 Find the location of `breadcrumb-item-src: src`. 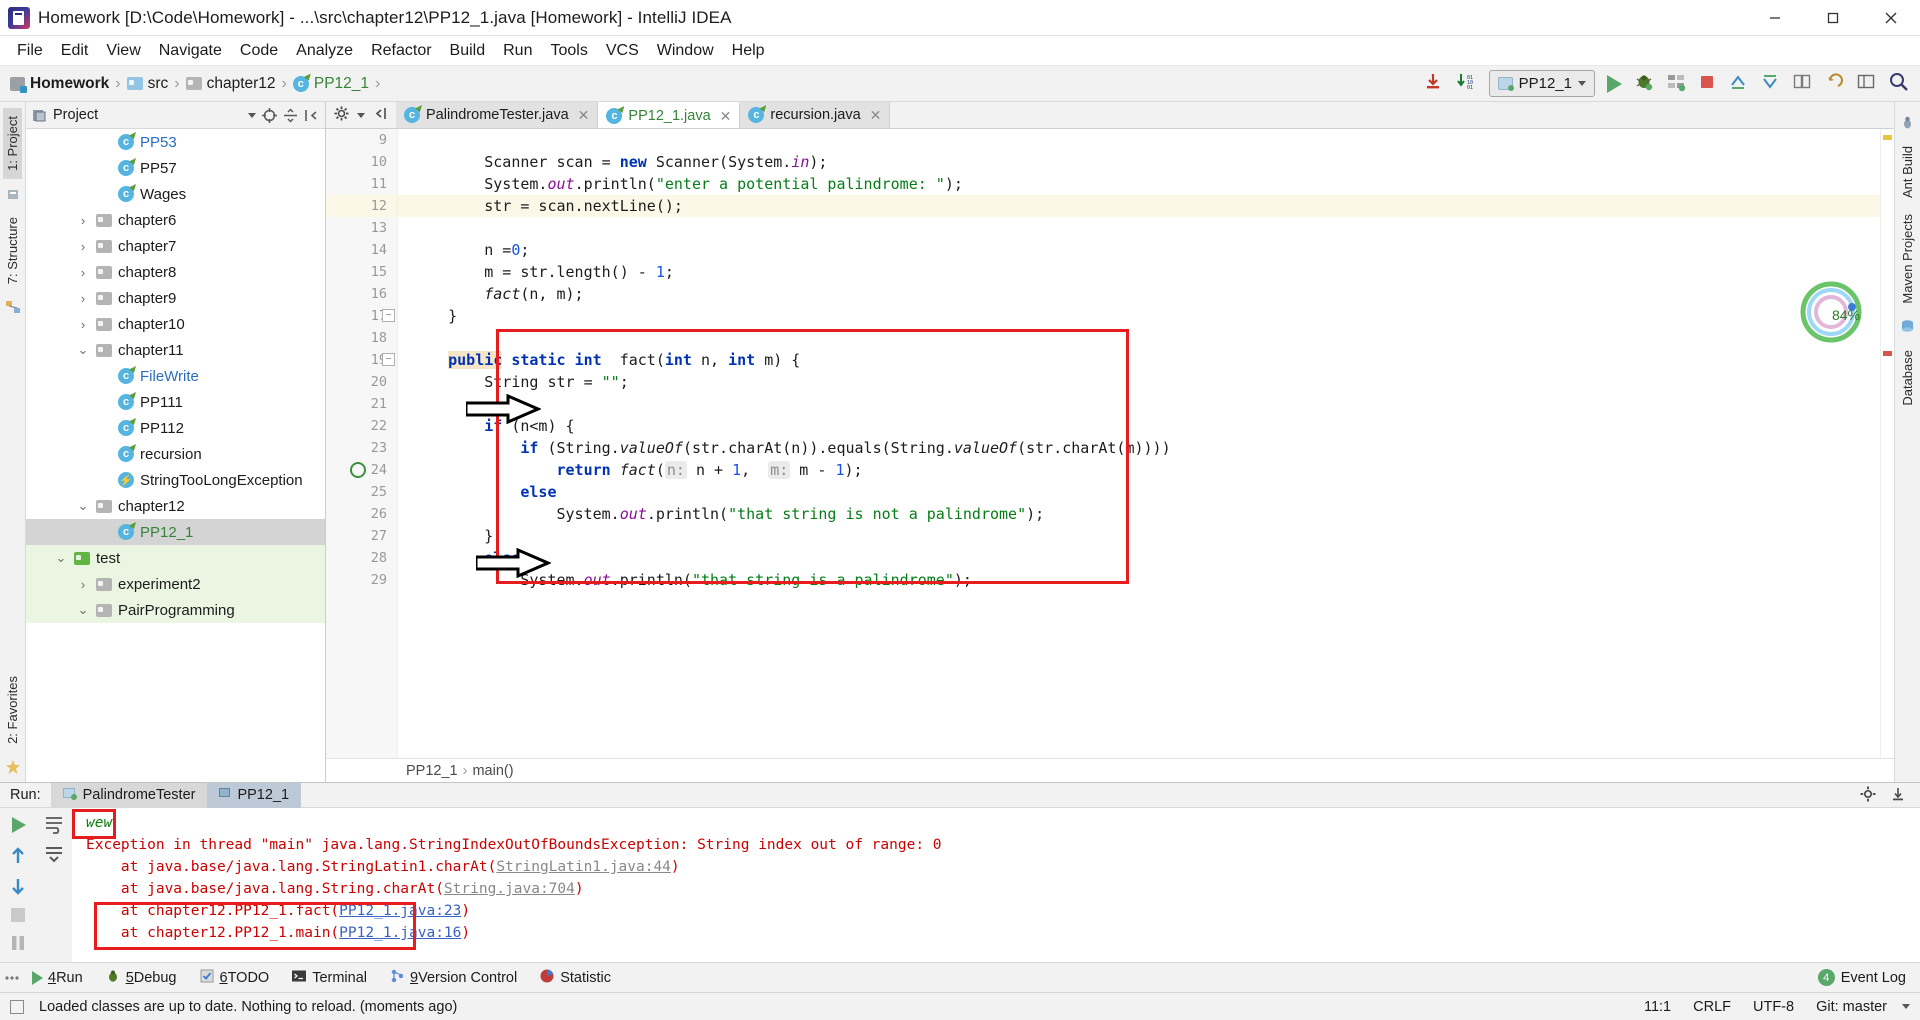

breadcrumb-item-src: src is located at coordinates (148, 84).